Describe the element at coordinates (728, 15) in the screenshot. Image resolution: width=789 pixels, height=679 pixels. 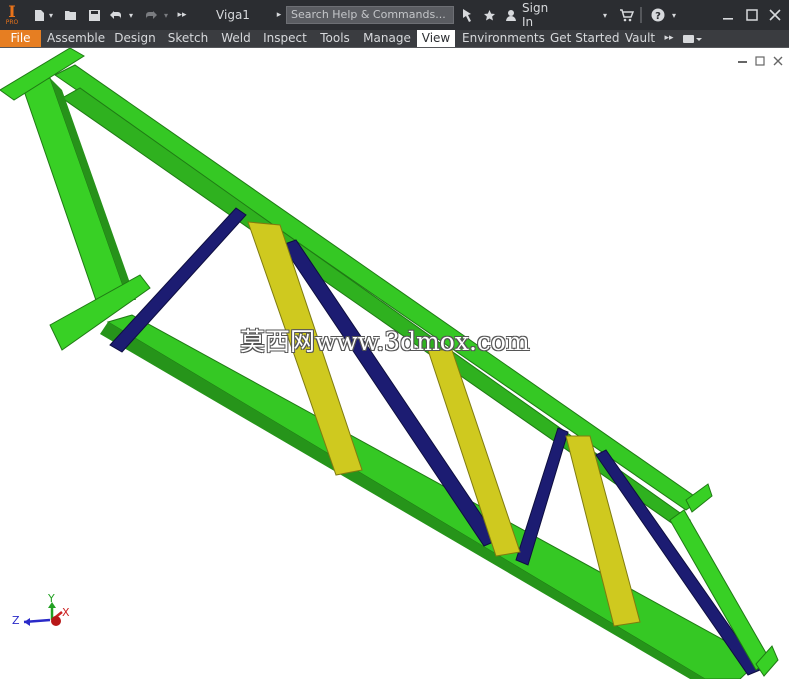
I see `minimize-icon` at that location.